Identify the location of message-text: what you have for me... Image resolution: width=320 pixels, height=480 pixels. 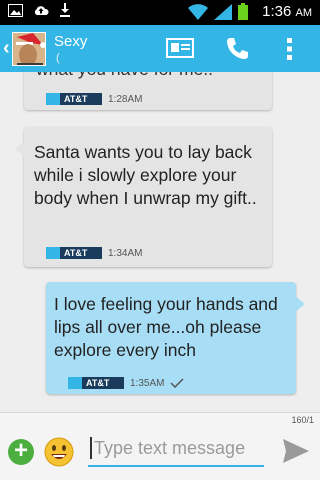
(150, 76).